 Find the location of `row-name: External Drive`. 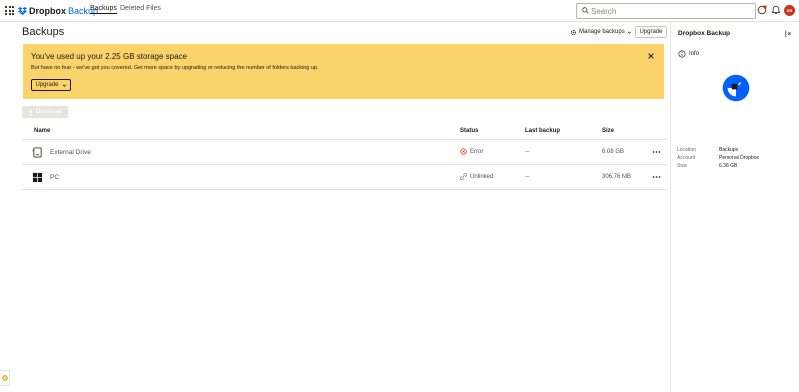

row-name: External Drive is located at coordinates (70, 152).